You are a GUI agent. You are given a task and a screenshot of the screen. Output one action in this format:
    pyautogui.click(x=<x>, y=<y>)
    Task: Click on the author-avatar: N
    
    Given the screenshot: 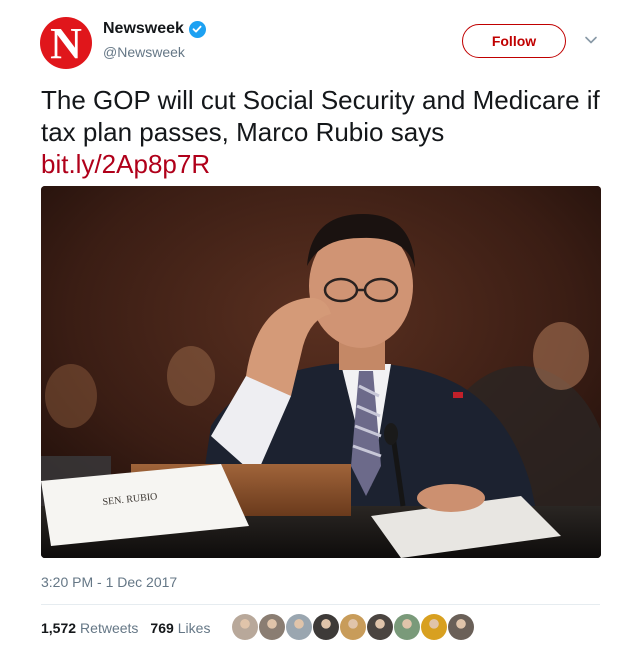 What is the action you would take?
    pyautogui.click(x=66, y=43)
    